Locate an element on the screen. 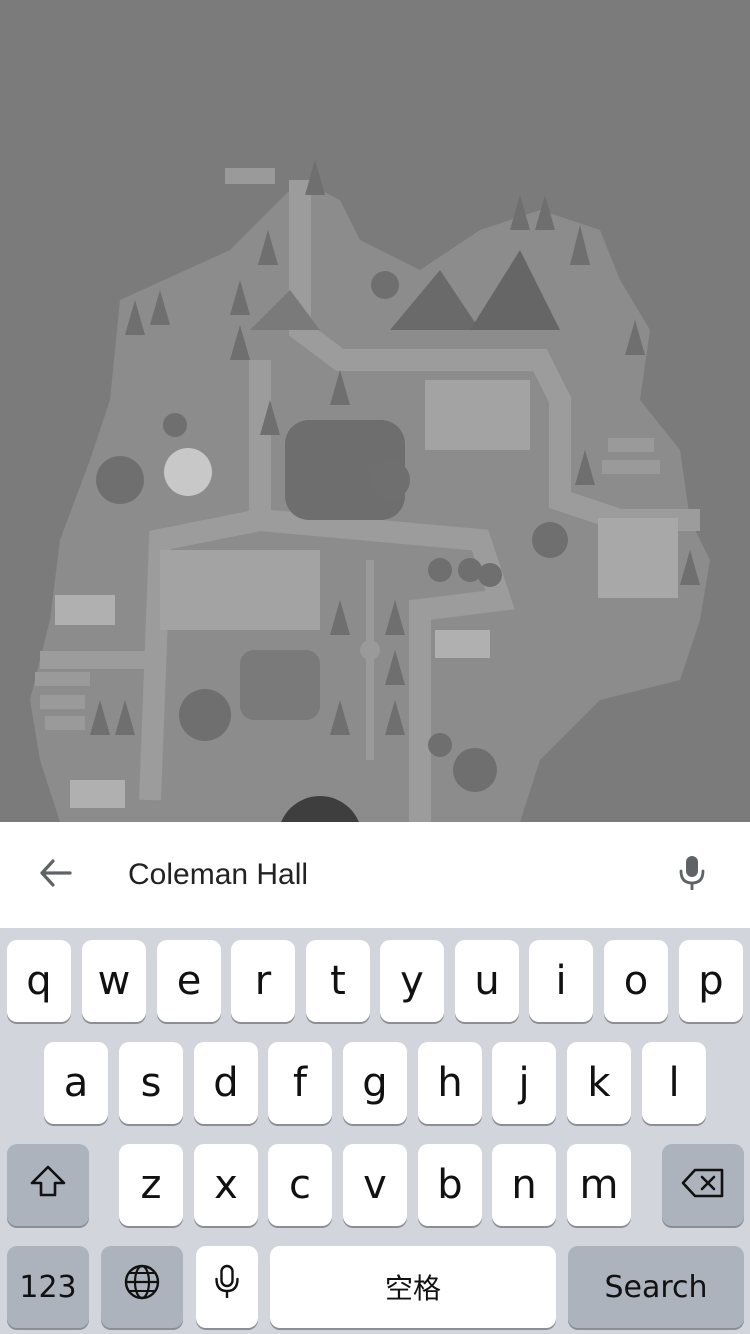 The image size is (750, 1334). arrow-left-icon is located at coordinates (56, 875).